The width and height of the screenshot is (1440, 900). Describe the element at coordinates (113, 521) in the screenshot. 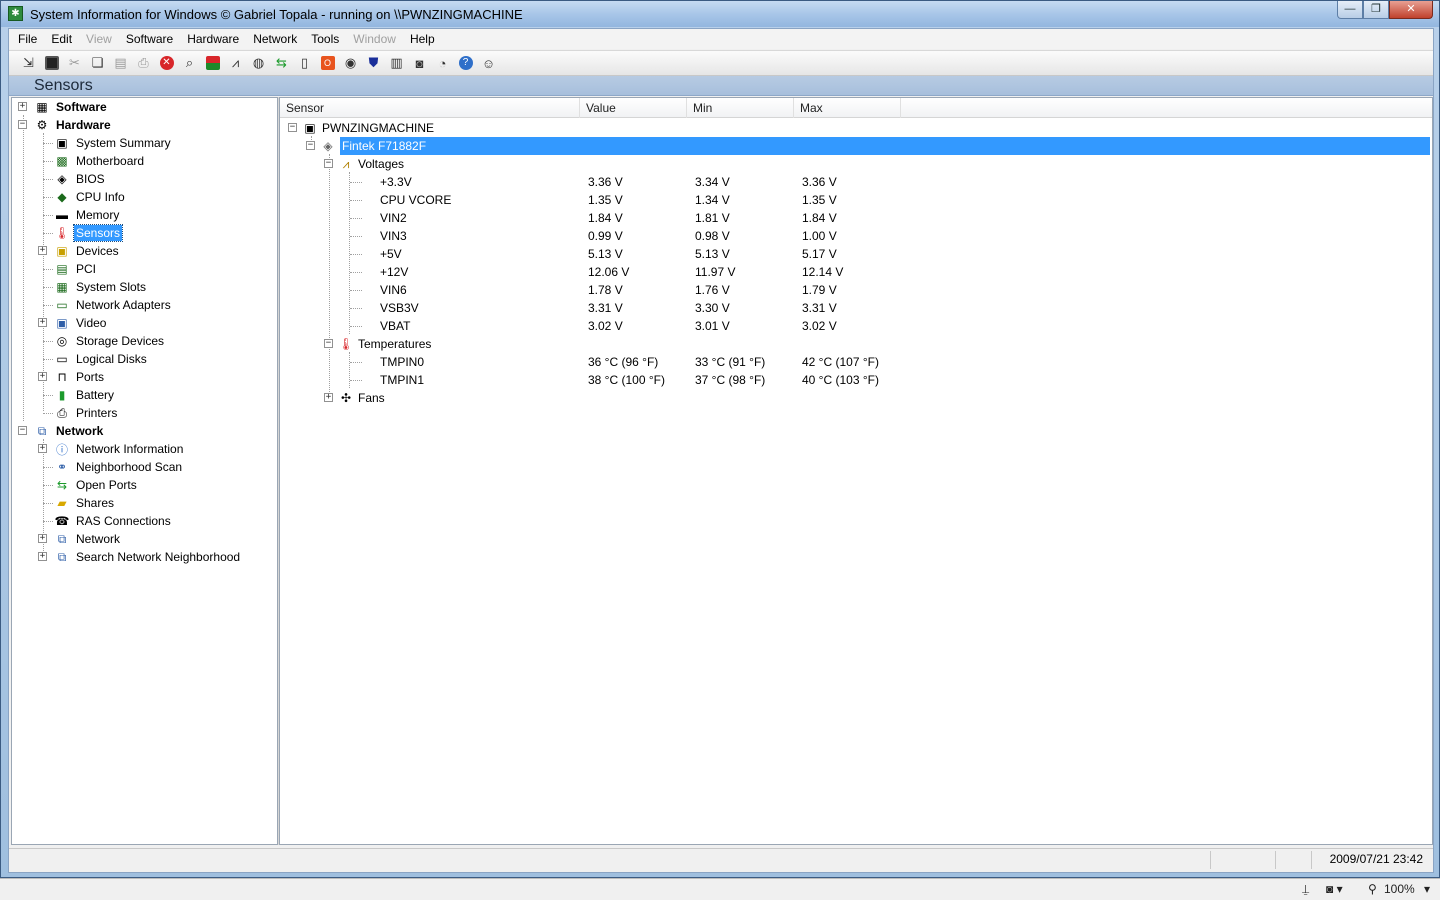

I see `tree-item-ras-connections: ☎ RAS Connections` at that location.